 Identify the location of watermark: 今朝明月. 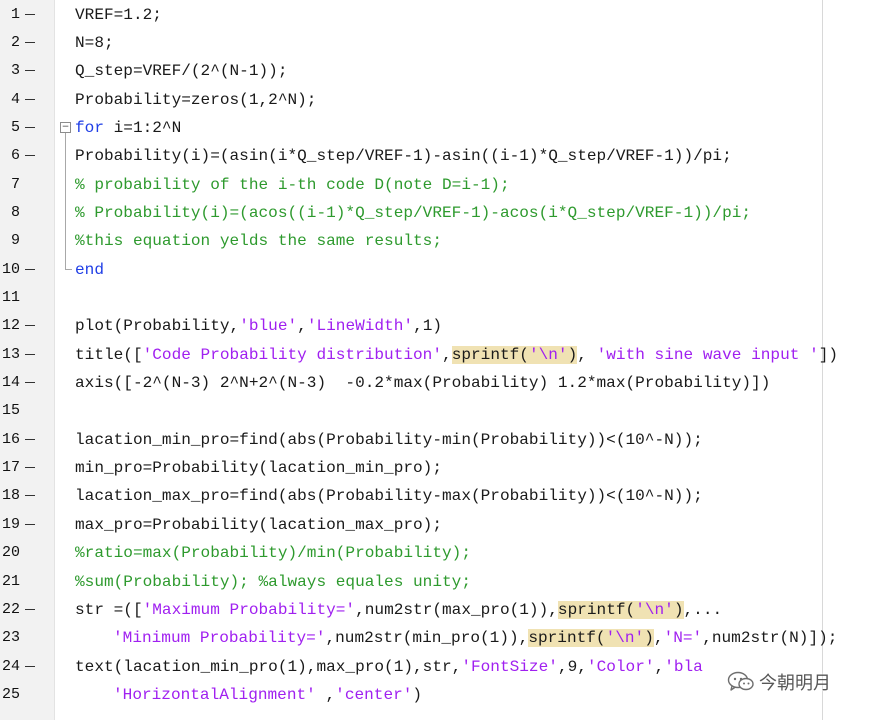
(779, 682).